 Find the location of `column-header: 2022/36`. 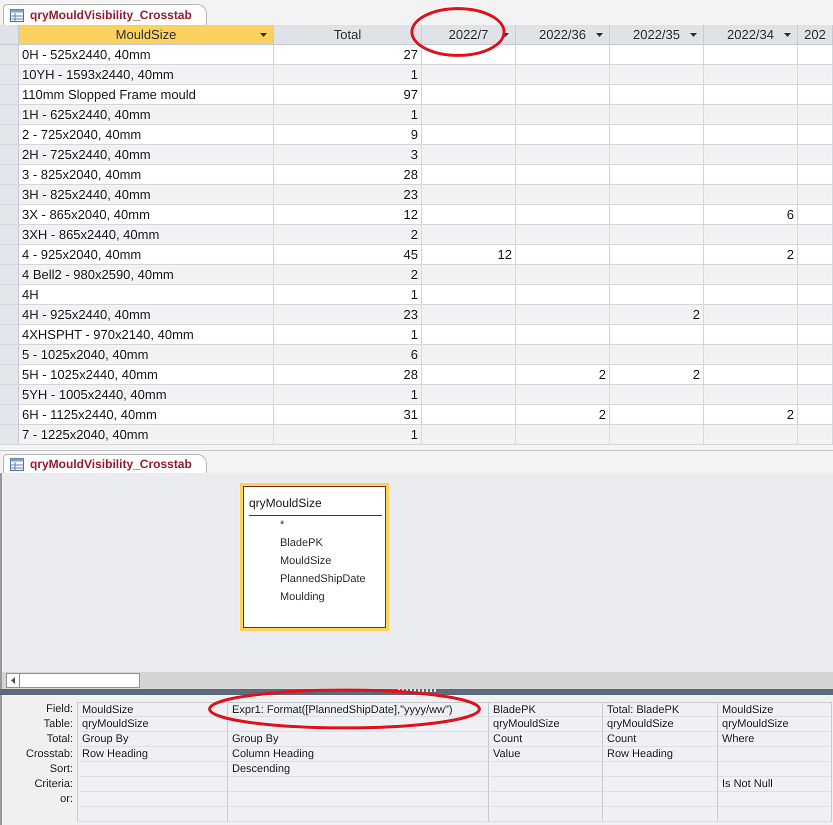

column-header: 2022/36 is located at coordinates (563, 35).